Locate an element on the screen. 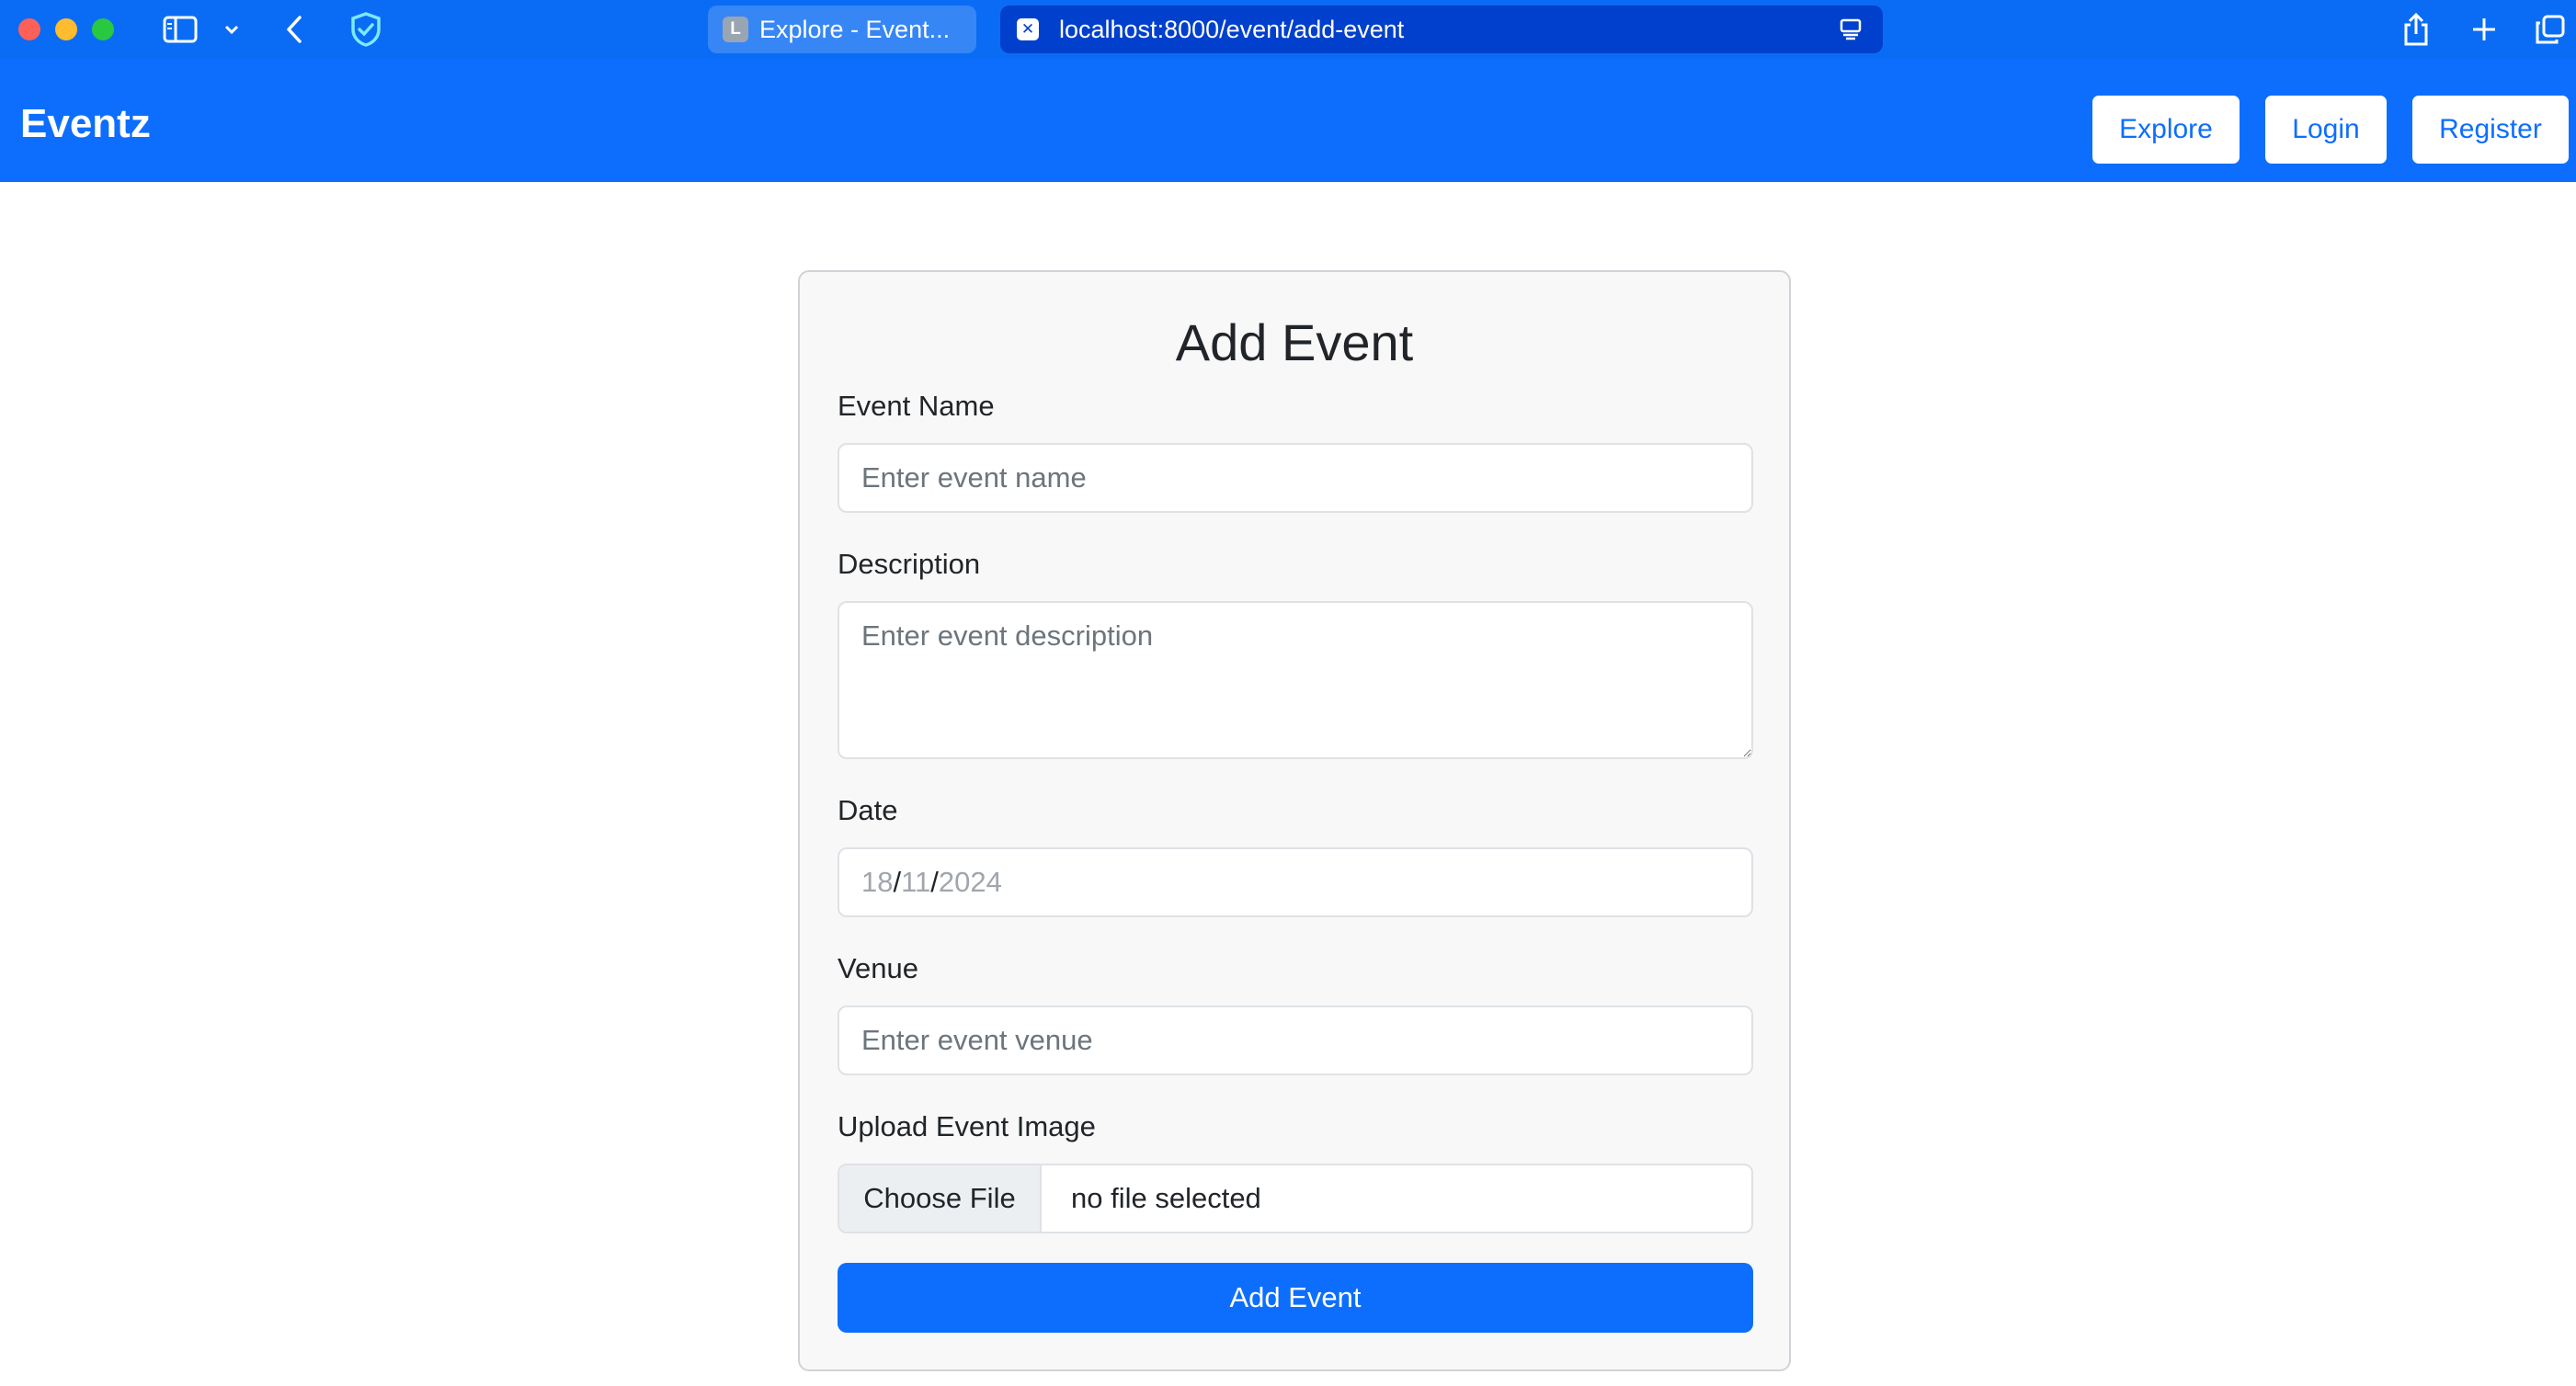 The width and height of the screenshot is (2576, 1386). date-month: 11 is located at coordinates (915, 883).